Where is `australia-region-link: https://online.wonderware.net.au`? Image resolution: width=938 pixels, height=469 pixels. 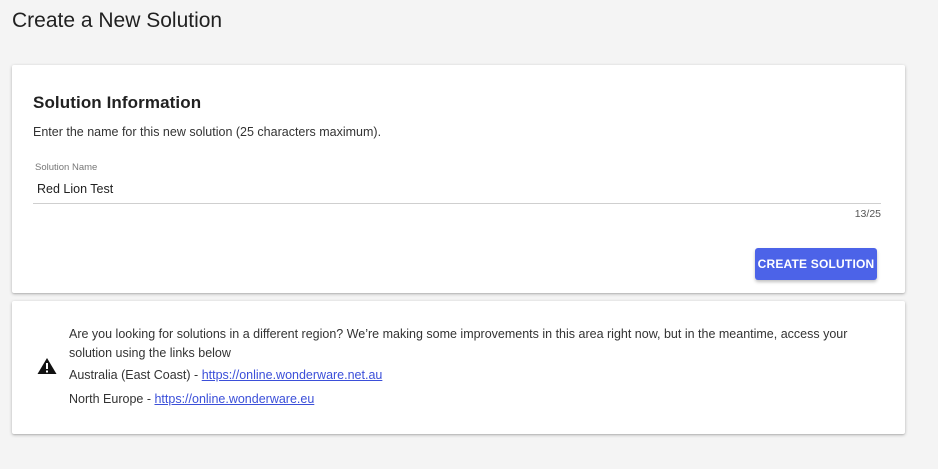
australia-region-link: https://online.wonderware.net.au is located at coordinates (292, 375).